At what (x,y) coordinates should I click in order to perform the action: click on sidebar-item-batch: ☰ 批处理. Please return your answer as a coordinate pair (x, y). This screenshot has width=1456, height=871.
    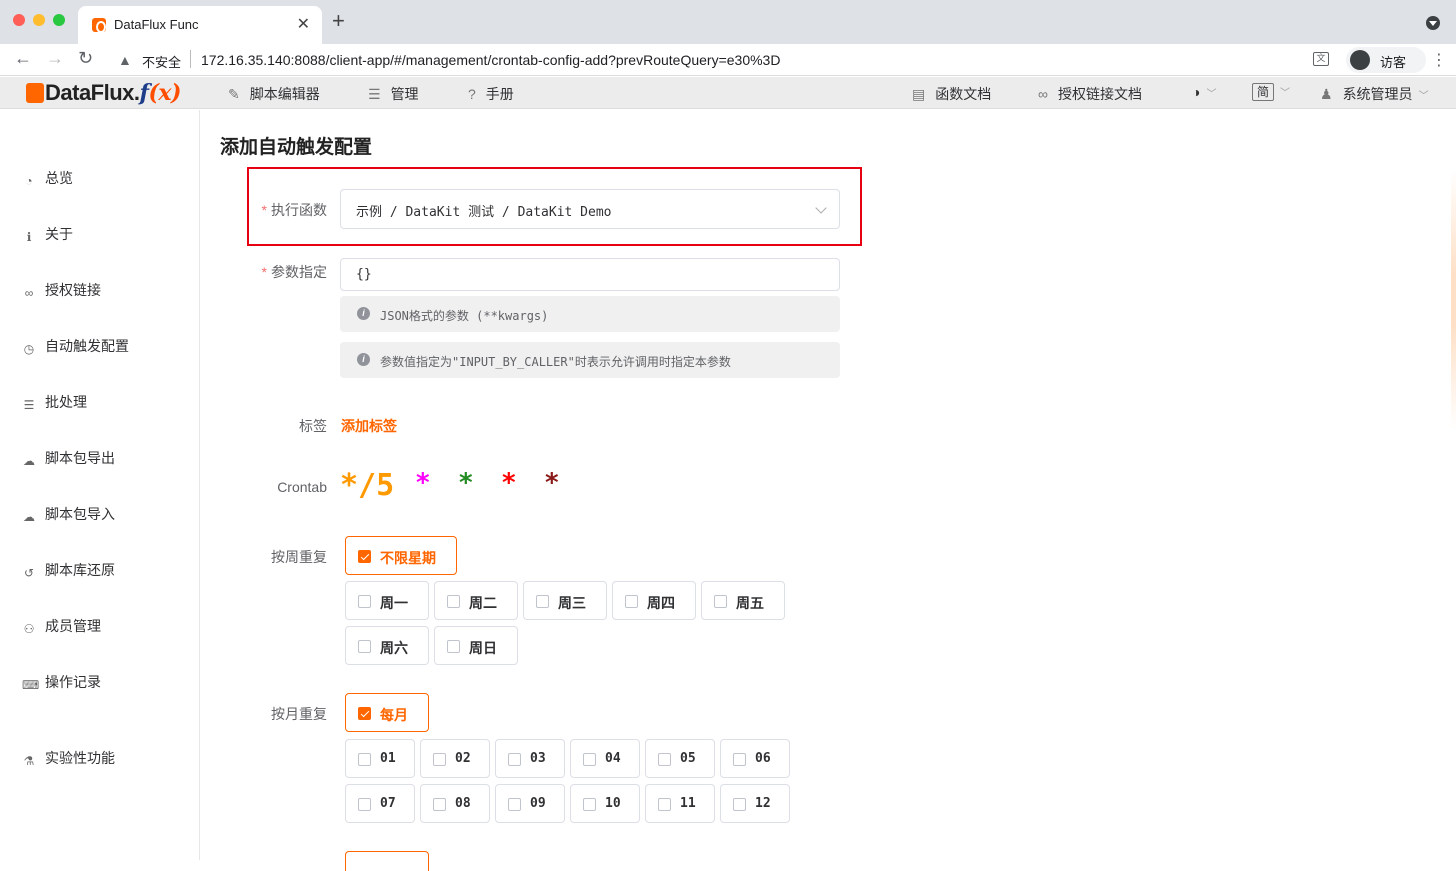
    Looking at the image, I should click on (54, 402).